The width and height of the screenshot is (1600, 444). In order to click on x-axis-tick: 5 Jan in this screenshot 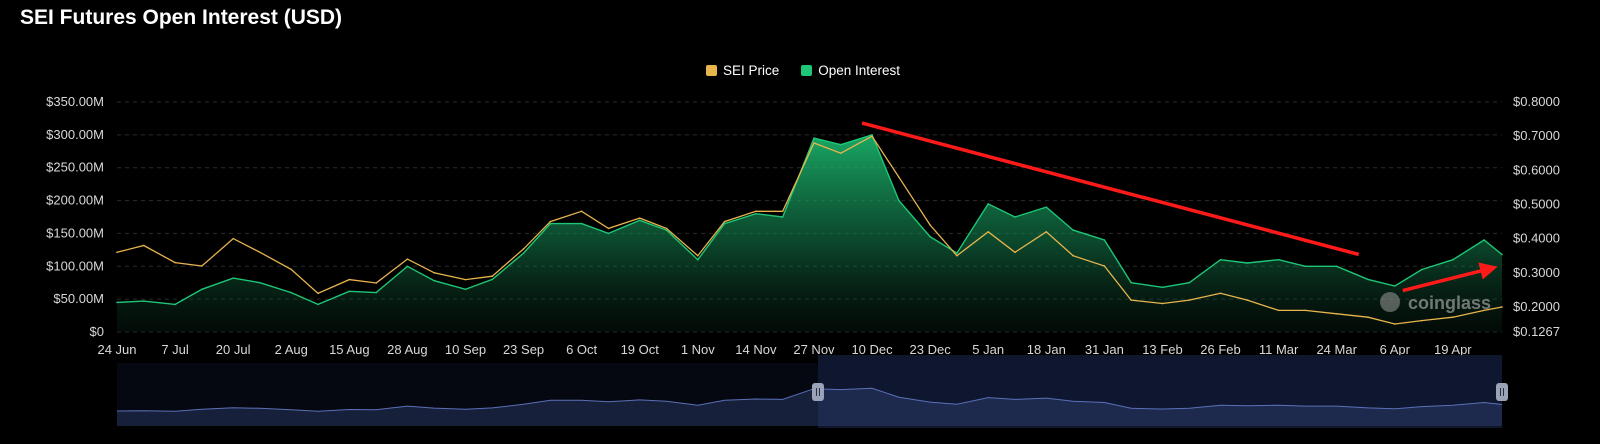, I will do `click(988, 349)`.